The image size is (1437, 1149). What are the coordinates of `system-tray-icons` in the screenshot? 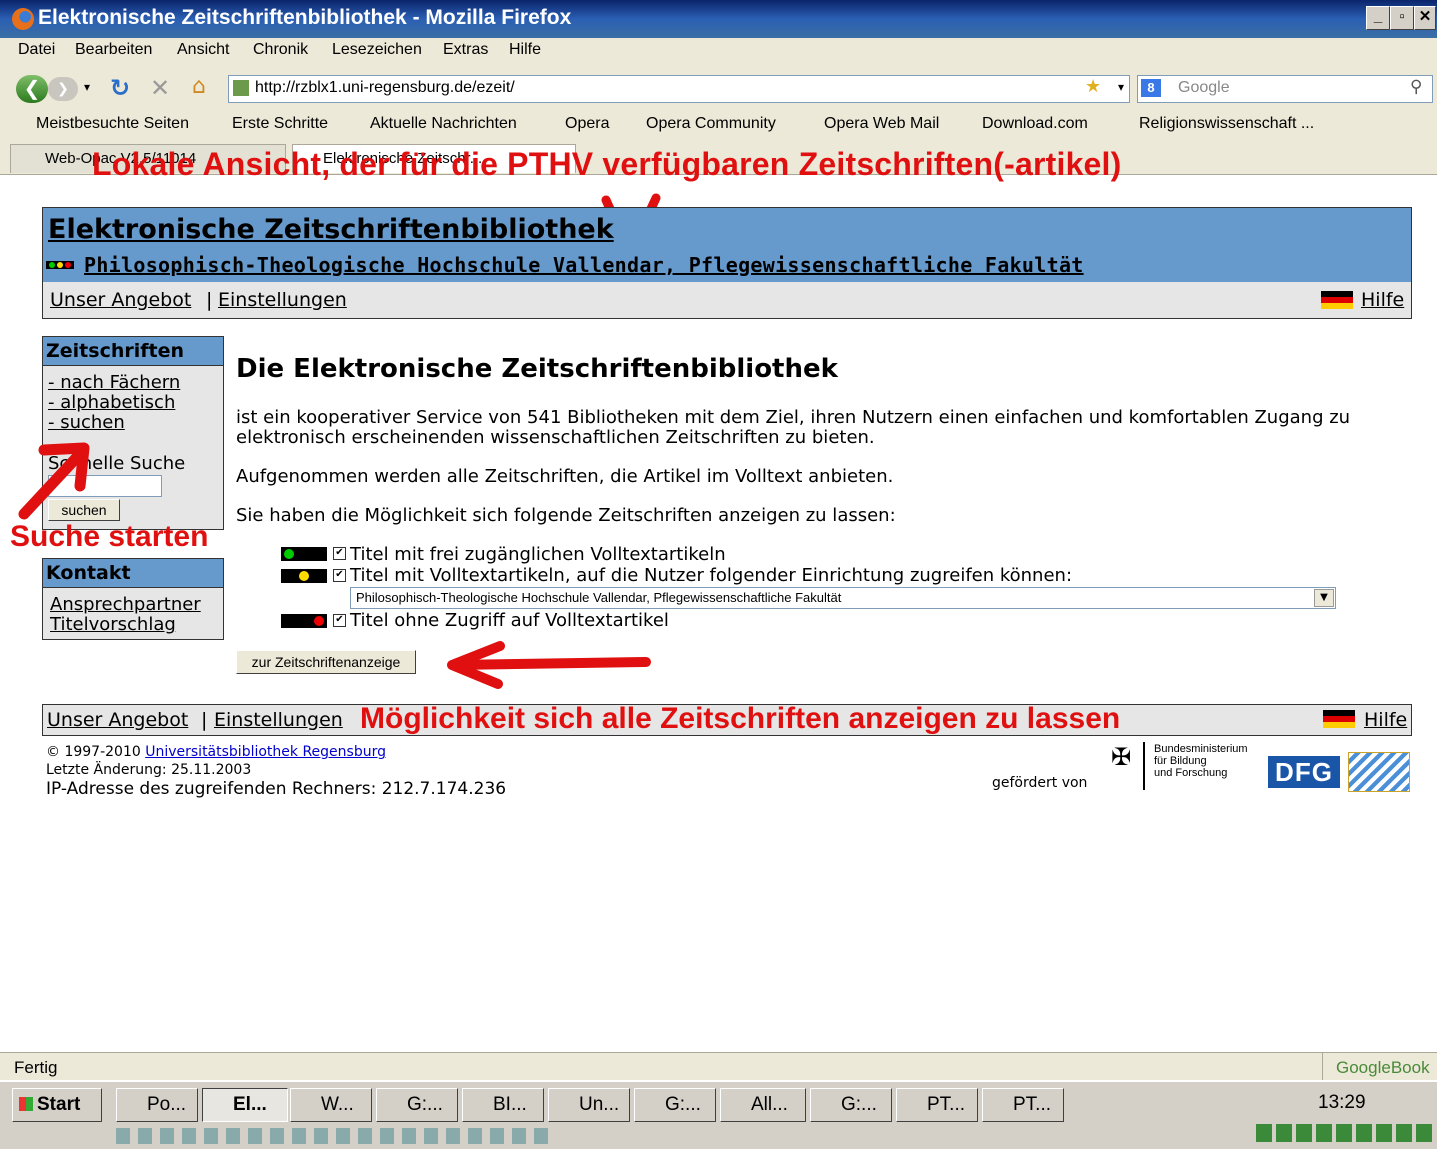 It's located at (1345, 1133).